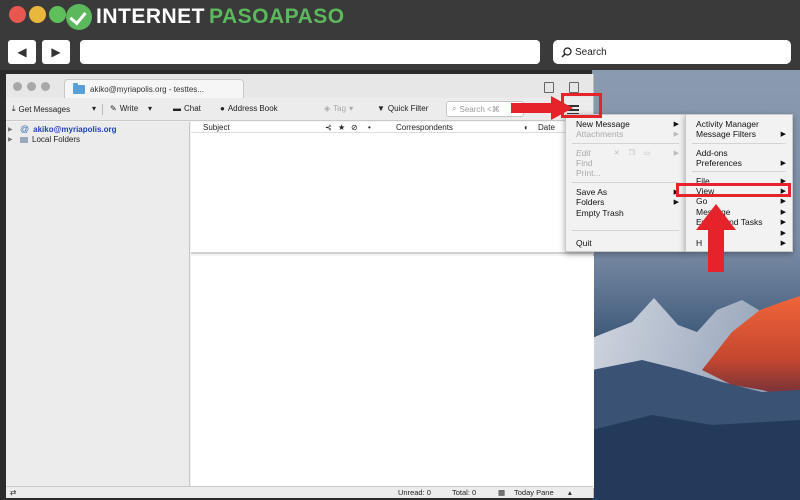 This screenshot has height=500, width=800. What do you see at coordinates (45, 86) in the screenshot?
I see `app-zoom-button` at bounding box center [45, 86].